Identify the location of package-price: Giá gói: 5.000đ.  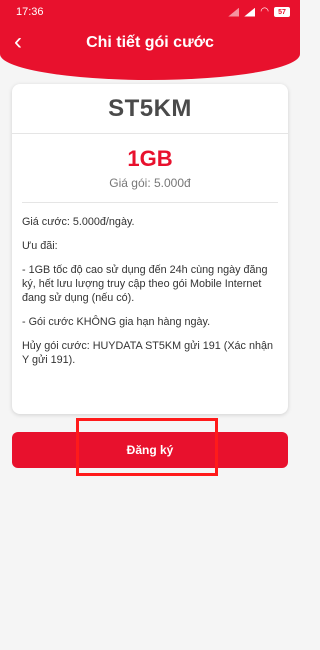
(150, 183).